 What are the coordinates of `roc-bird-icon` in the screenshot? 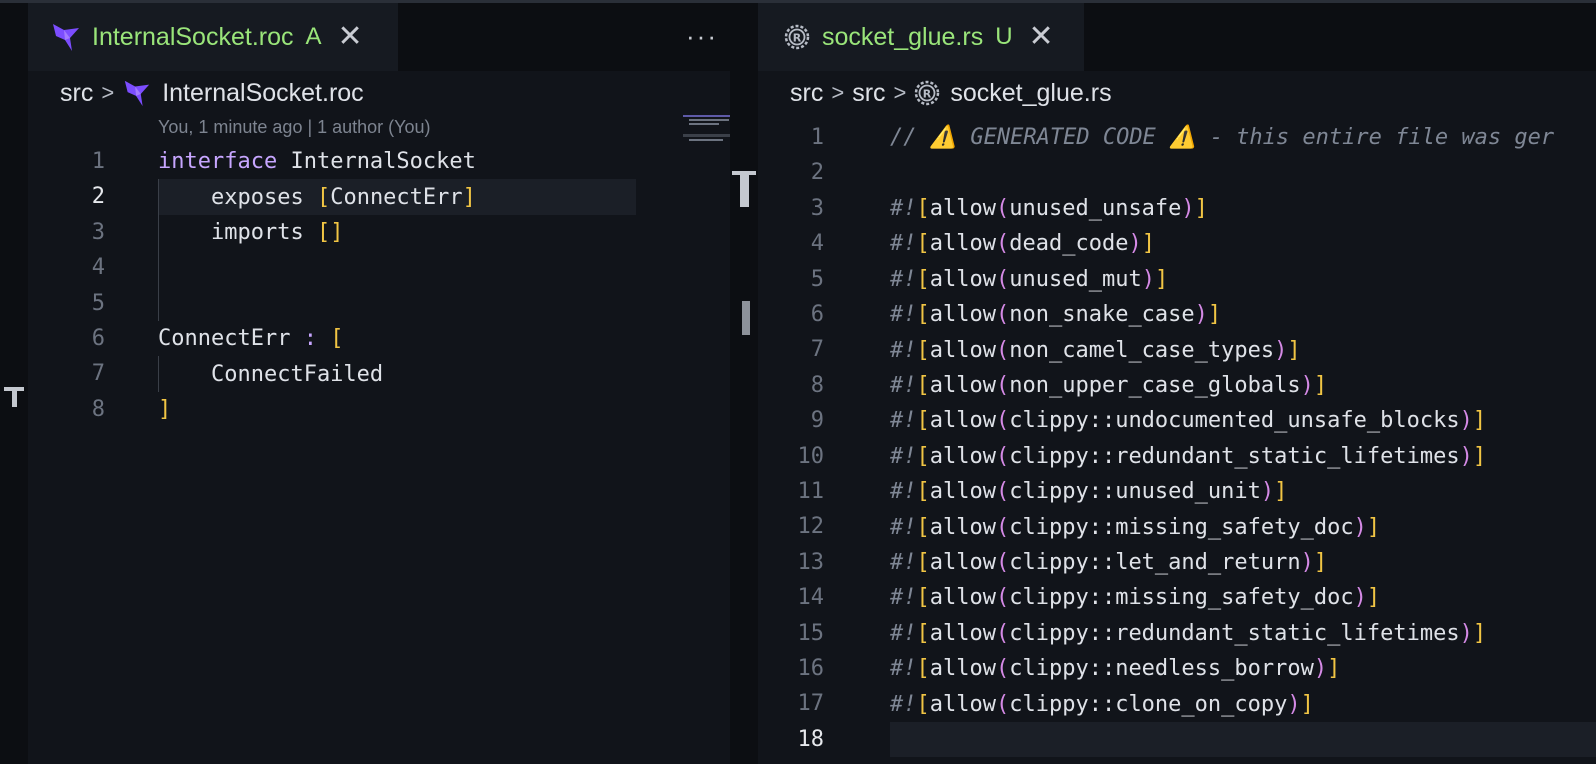 It's located at (66, 37).